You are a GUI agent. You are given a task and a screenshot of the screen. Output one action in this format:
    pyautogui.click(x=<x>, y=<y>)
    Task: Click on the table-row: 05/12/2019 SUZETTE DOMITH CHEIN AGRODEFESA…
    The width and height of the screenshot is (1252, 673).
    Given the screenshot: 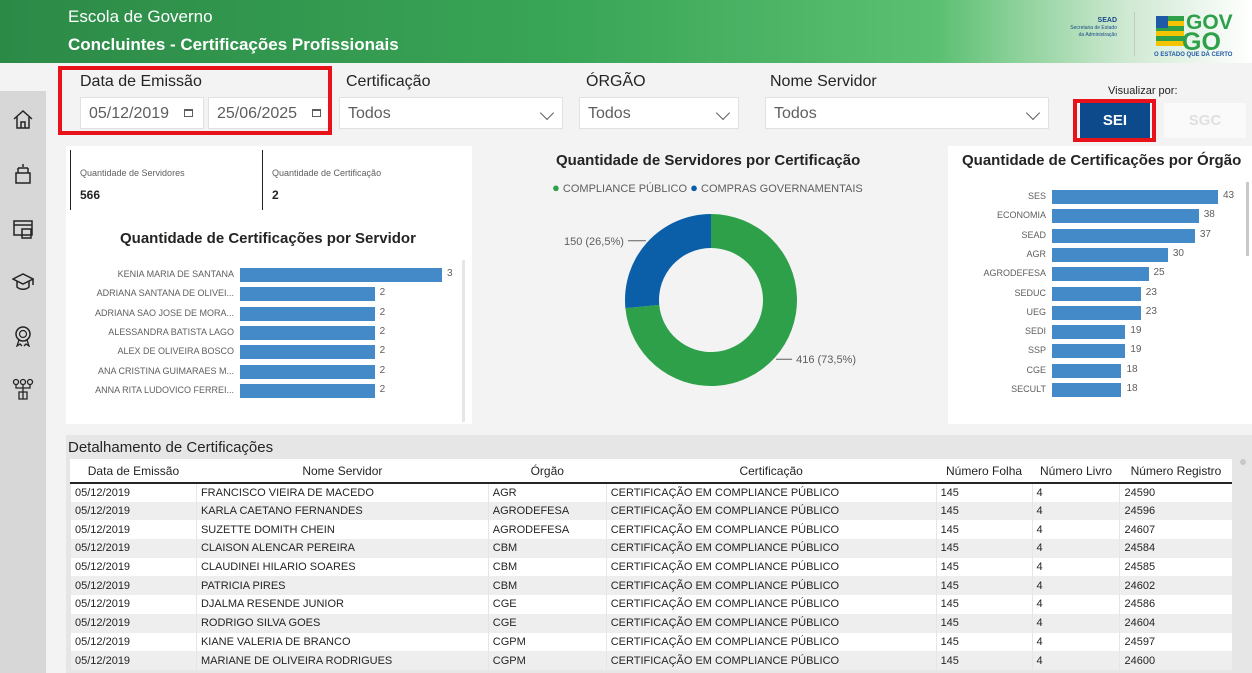 What is the action you would take?
    pyautogui.click(x=651, y=530)
    